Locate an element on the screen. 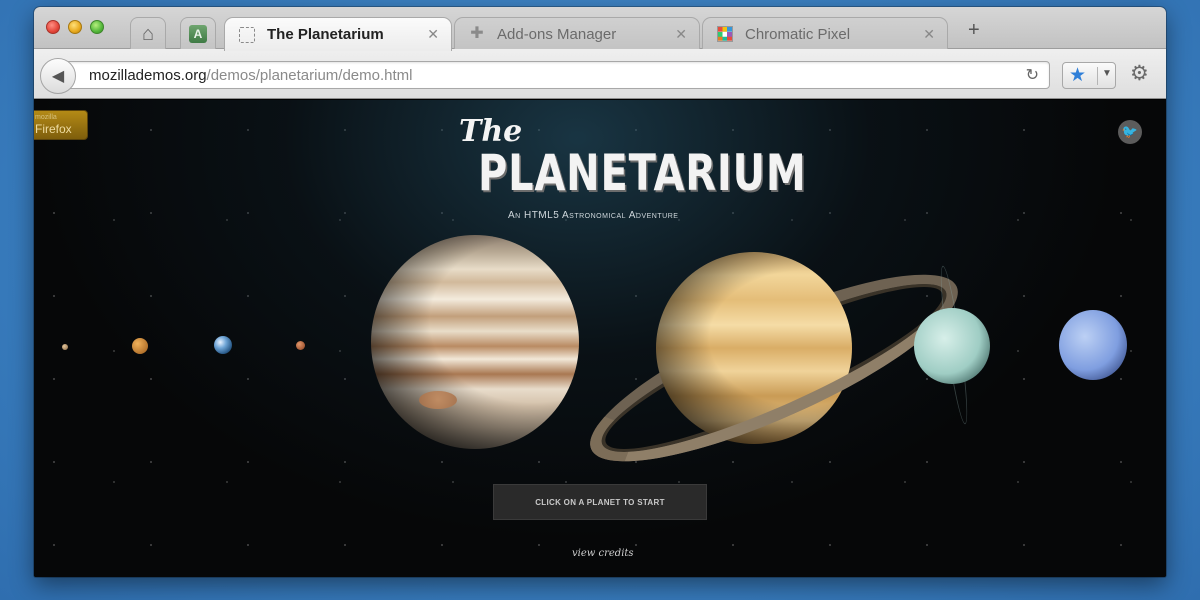 The height and width of the screenshot is (600, 1200). zoom-window-button is located at coordinates (97, 27).